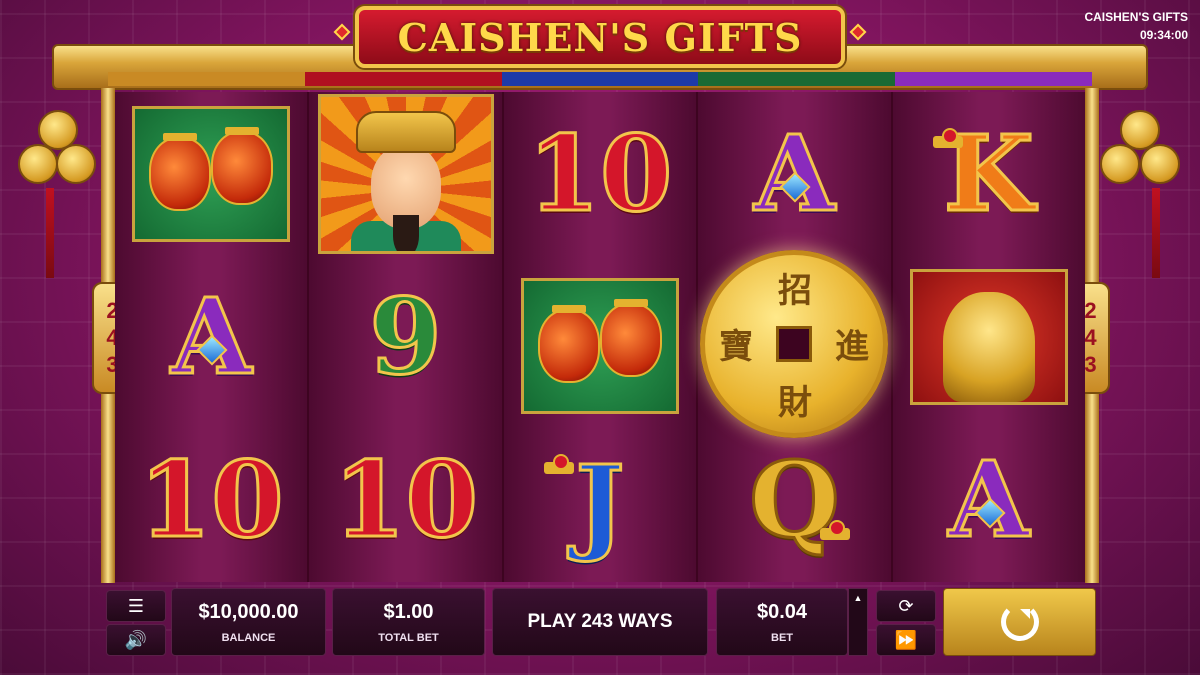 The height and width of the screenshot is (675, 1200). What do you see at coordinates (248, 637) in the screenshot?
I see `balance-label: BALANCE` at bounding box center [248, 637].